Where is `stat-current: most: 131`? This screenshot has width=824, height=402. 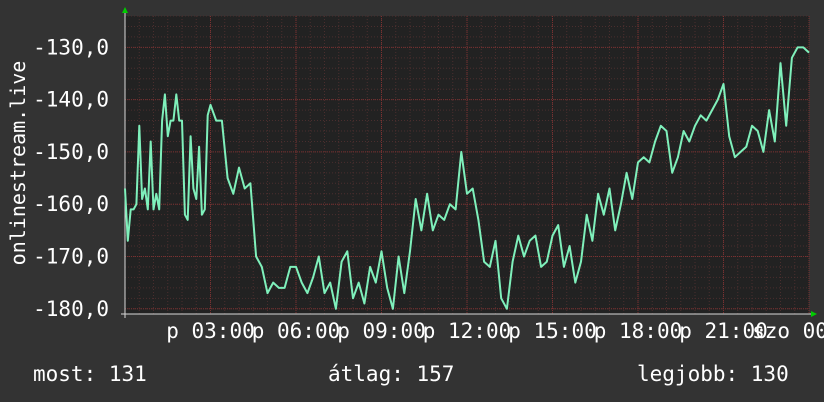 stat-current: most: 131 is located at coordinates (90, 374).